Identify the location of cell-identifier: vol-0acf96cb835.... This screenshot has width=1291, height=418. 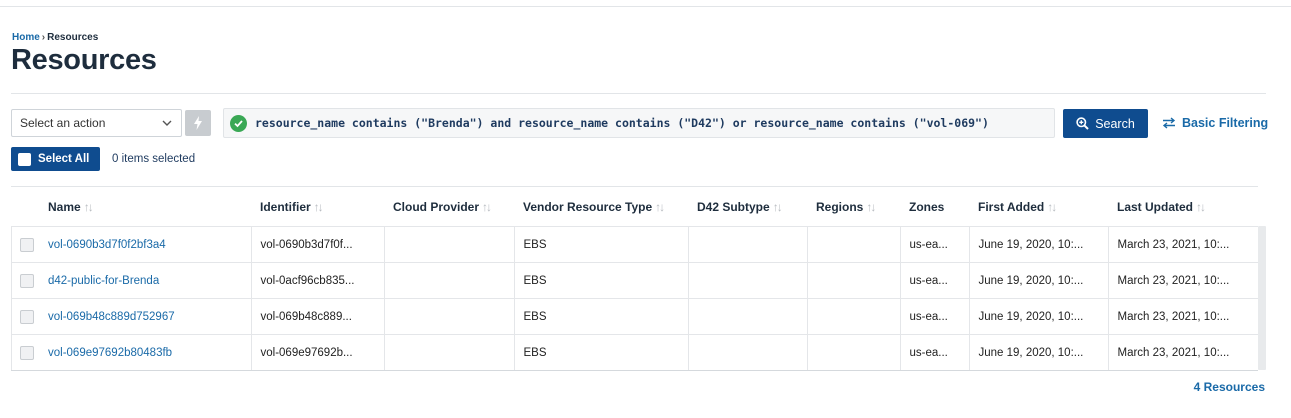
(317, 280).